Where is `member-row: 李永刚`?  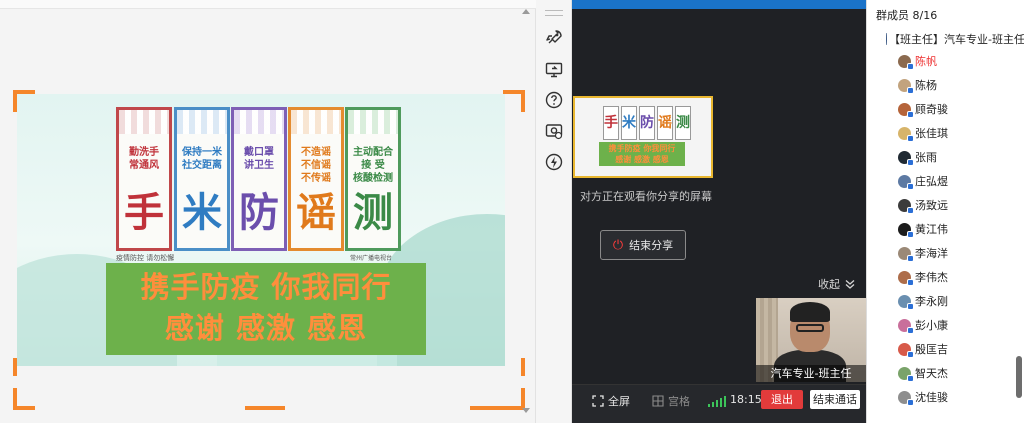 member-row: 李永刚 is located at coordinates (942, 301).